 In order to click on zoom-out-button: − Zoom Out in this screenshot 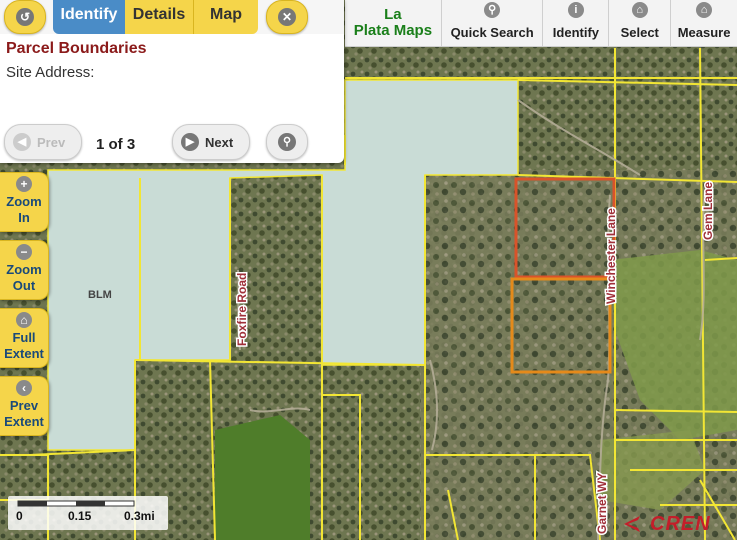, I will do `click(24, 270)`.